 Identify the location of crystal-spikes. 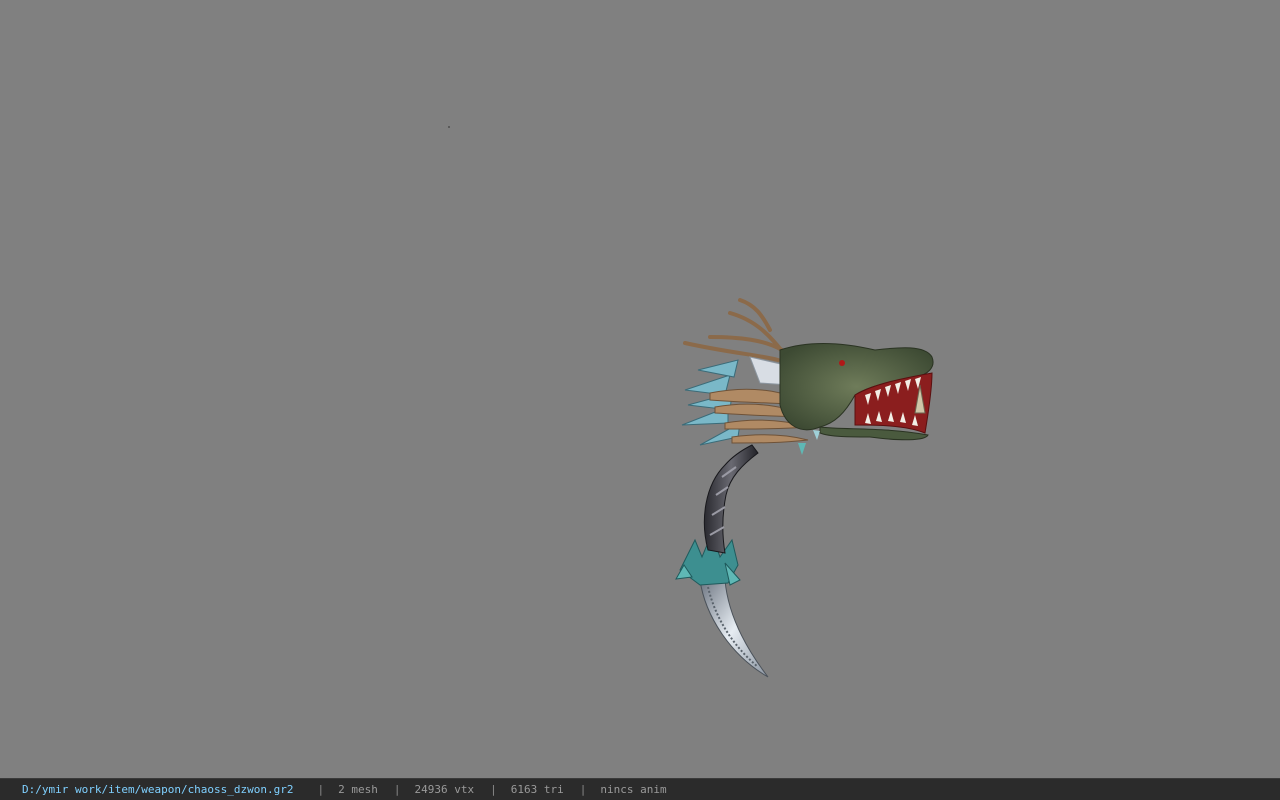
(711, 402).